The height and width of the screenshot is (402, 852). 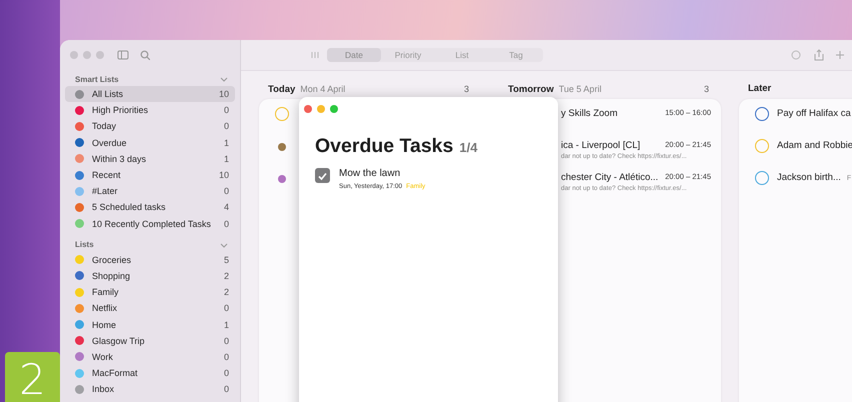 What do you see at coordinates (150, 142) in the screenshot?
I see `sidebar-item: Overdue 1` at bounding box center [150, 142].